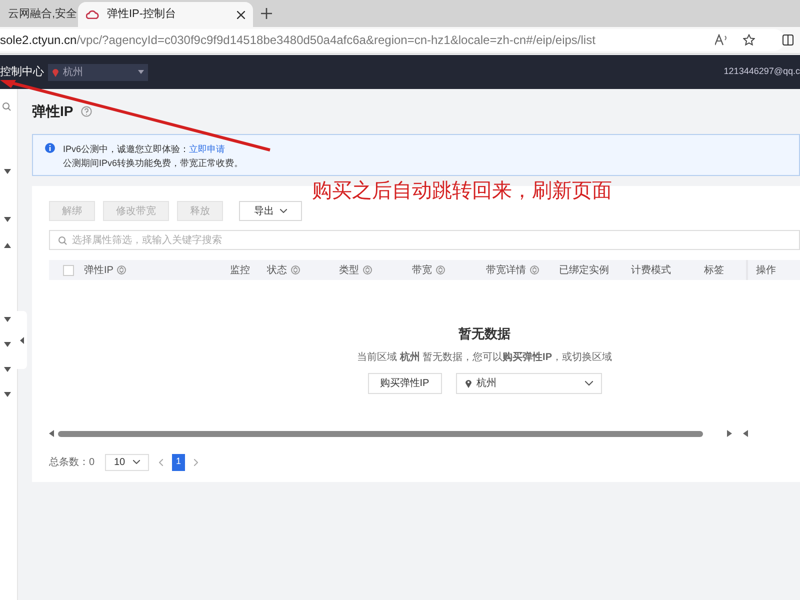  I want to click on new-tab-icon, so click(266, 13).